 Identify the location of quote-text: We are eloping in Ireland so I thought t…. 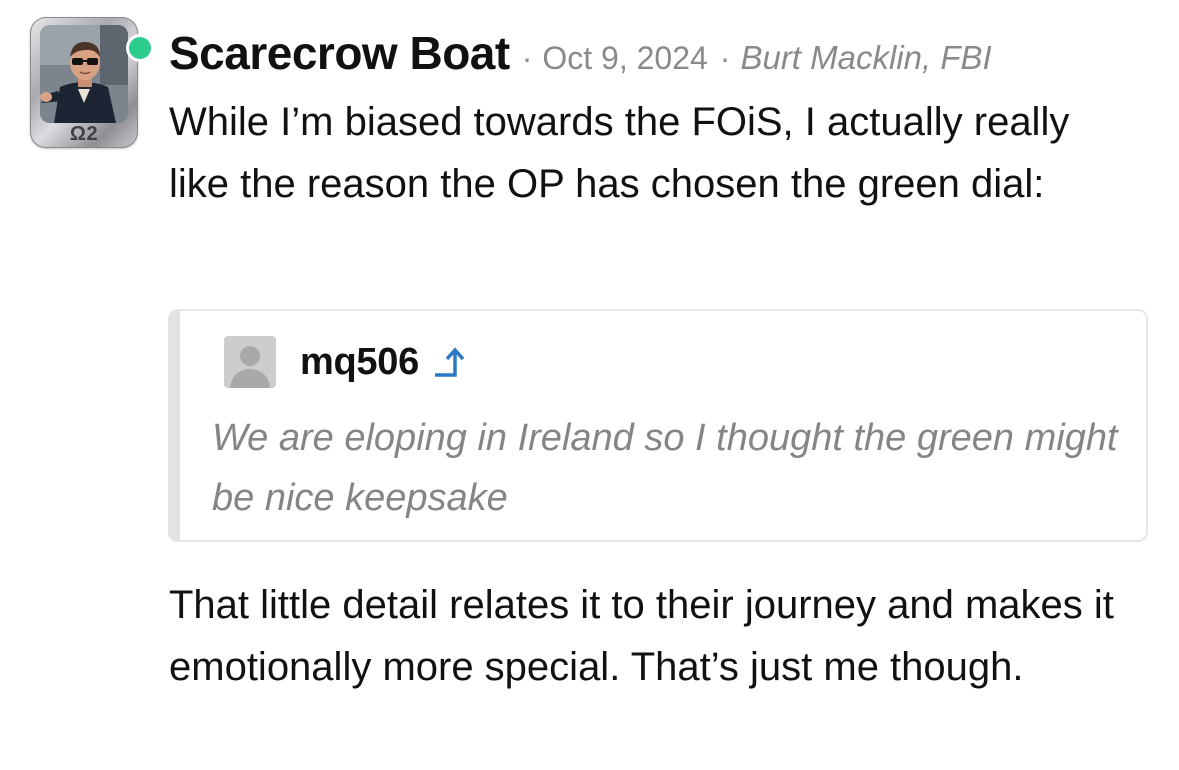
(665, 468).